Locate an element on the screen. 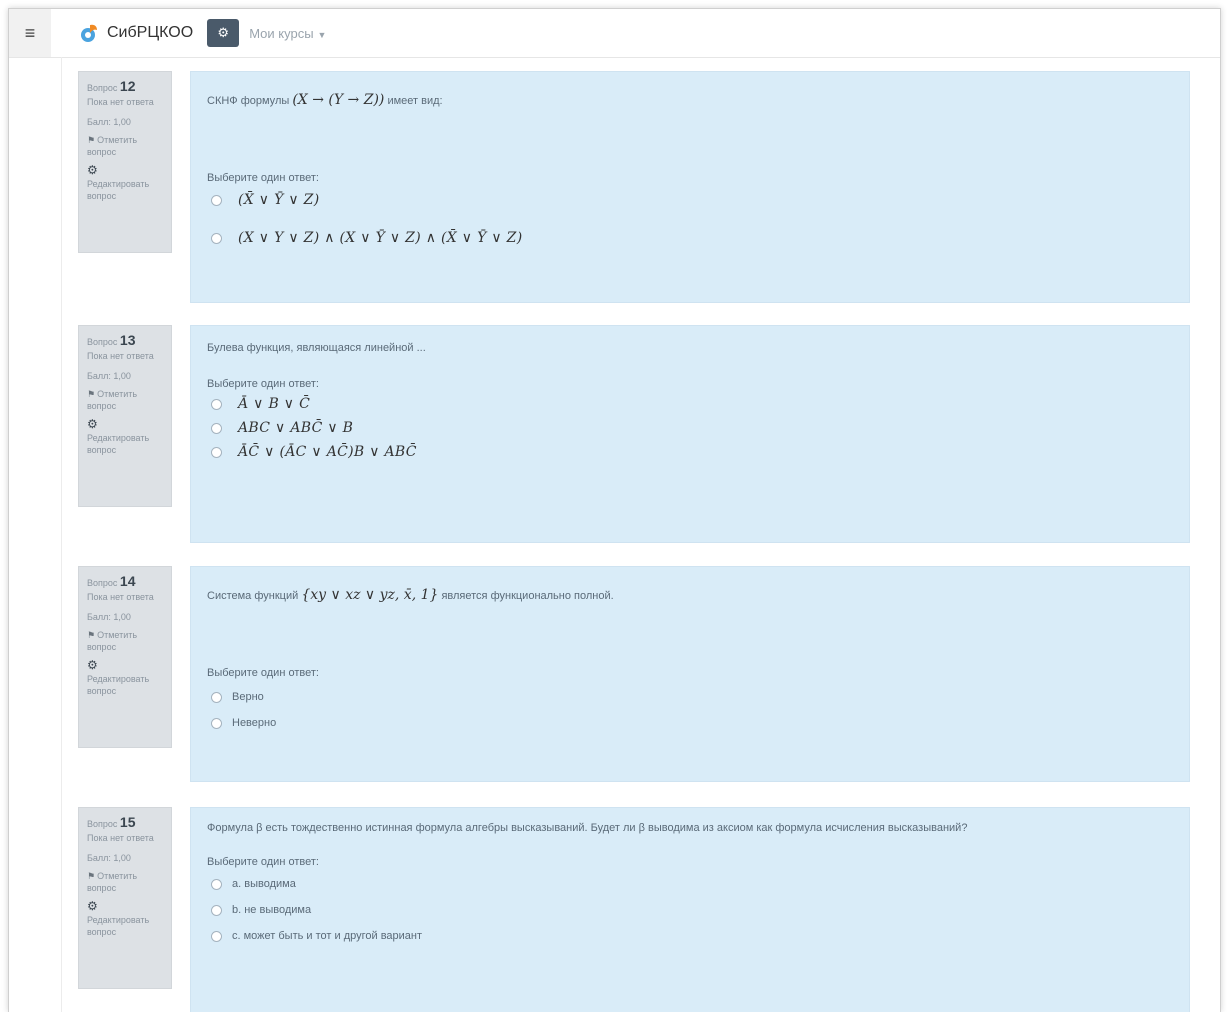 The image size is (1227, 1012). answer-option: Ā ∨ B ∨ C̄ is located at coordinates (692, 404).